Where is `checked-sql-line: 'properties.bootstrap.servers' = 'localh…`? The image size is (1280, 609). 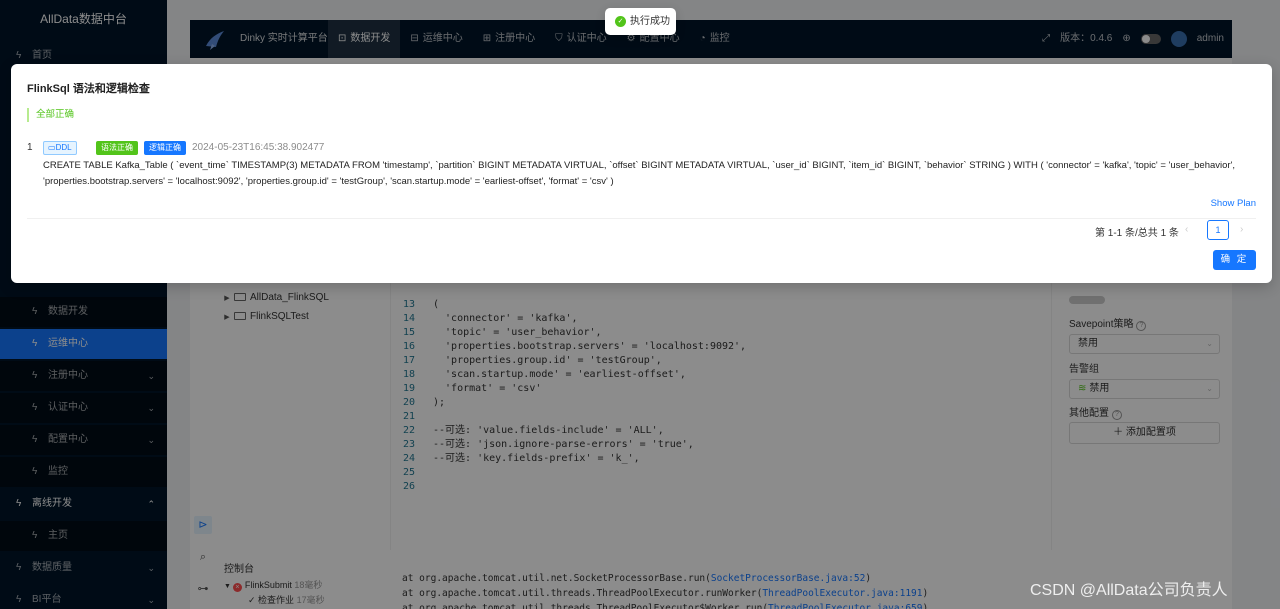
checked-sql-line: 'properties.bootstrap.servers' = 'localh… is located at coordinates (328, 181).